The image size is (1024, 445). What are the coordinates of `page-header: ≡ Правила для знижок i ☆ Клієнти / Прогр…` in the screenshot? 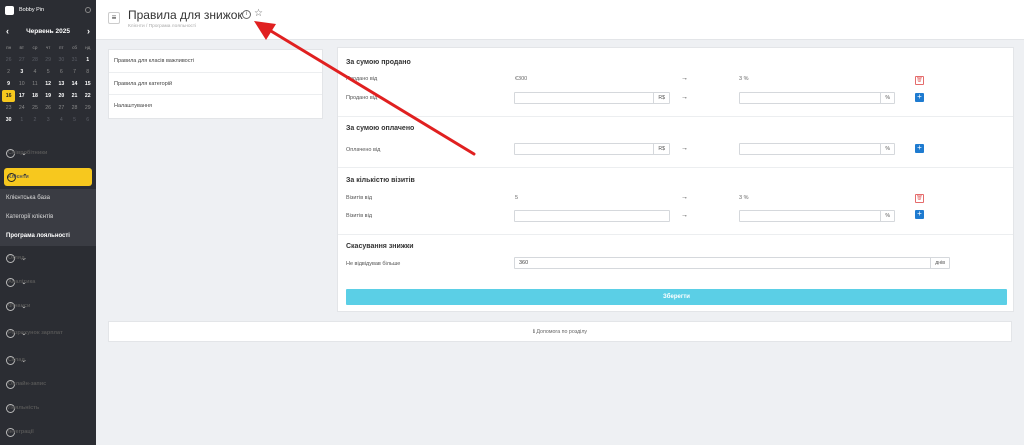 It's located at (560, 20).